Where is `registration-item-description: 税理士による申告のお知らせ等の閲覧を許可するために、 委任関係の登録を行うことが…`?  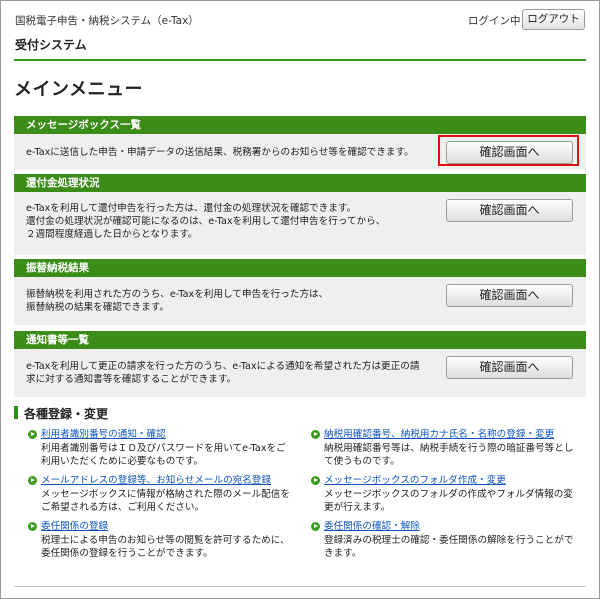
registration-item-description: 税理士による申告のお知らせ等の閲覧を許可するために、 委任関係の登録を行うことが… is located at coordinates (165, 547).